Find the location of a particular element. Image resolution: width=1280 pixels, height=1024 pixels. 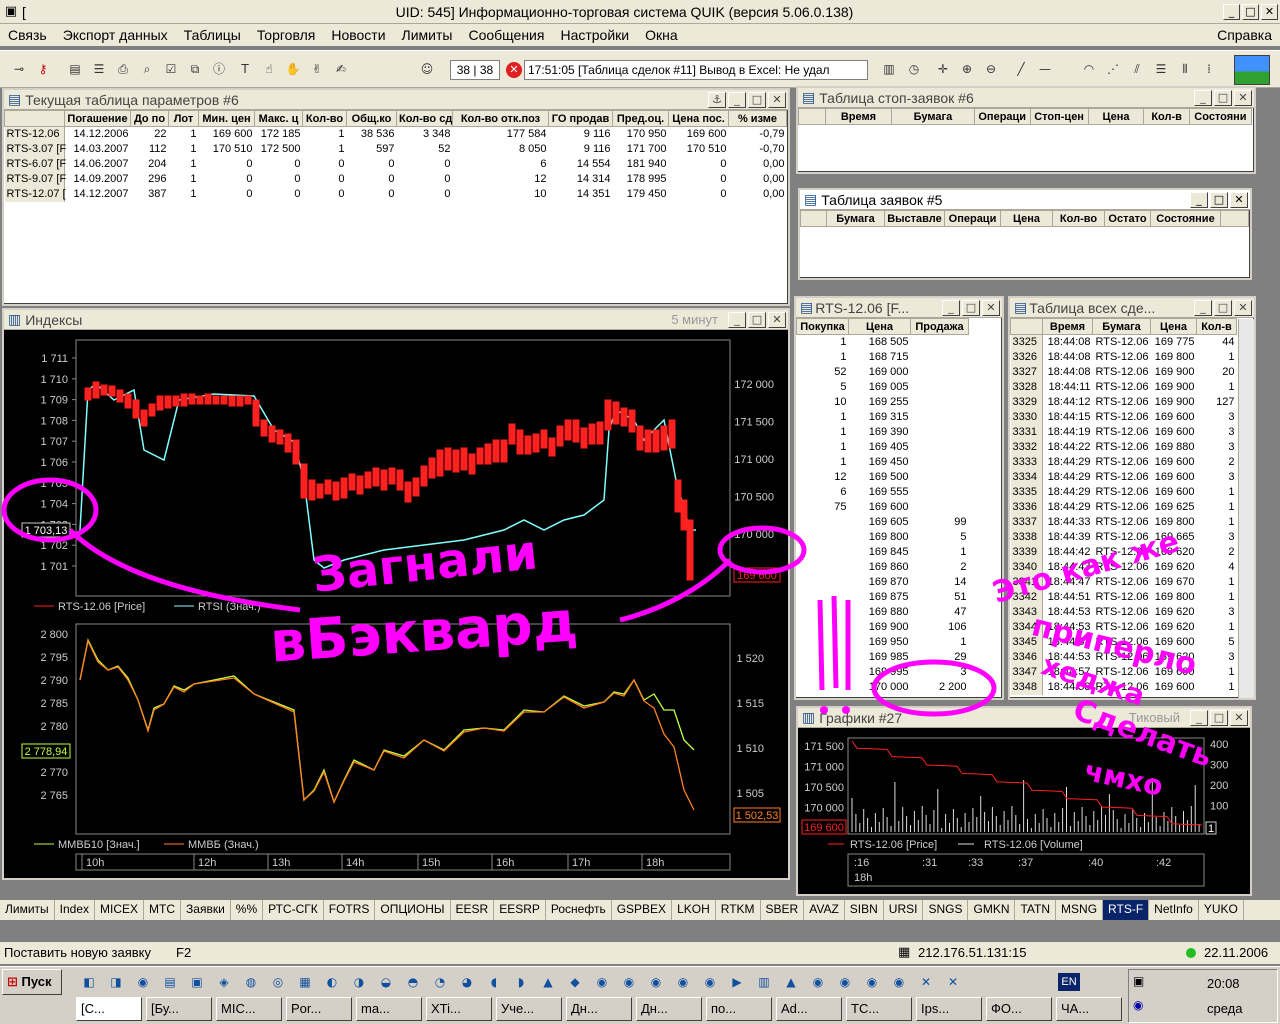

table-row: 169 860 2 is located at coordinates (883, 567).